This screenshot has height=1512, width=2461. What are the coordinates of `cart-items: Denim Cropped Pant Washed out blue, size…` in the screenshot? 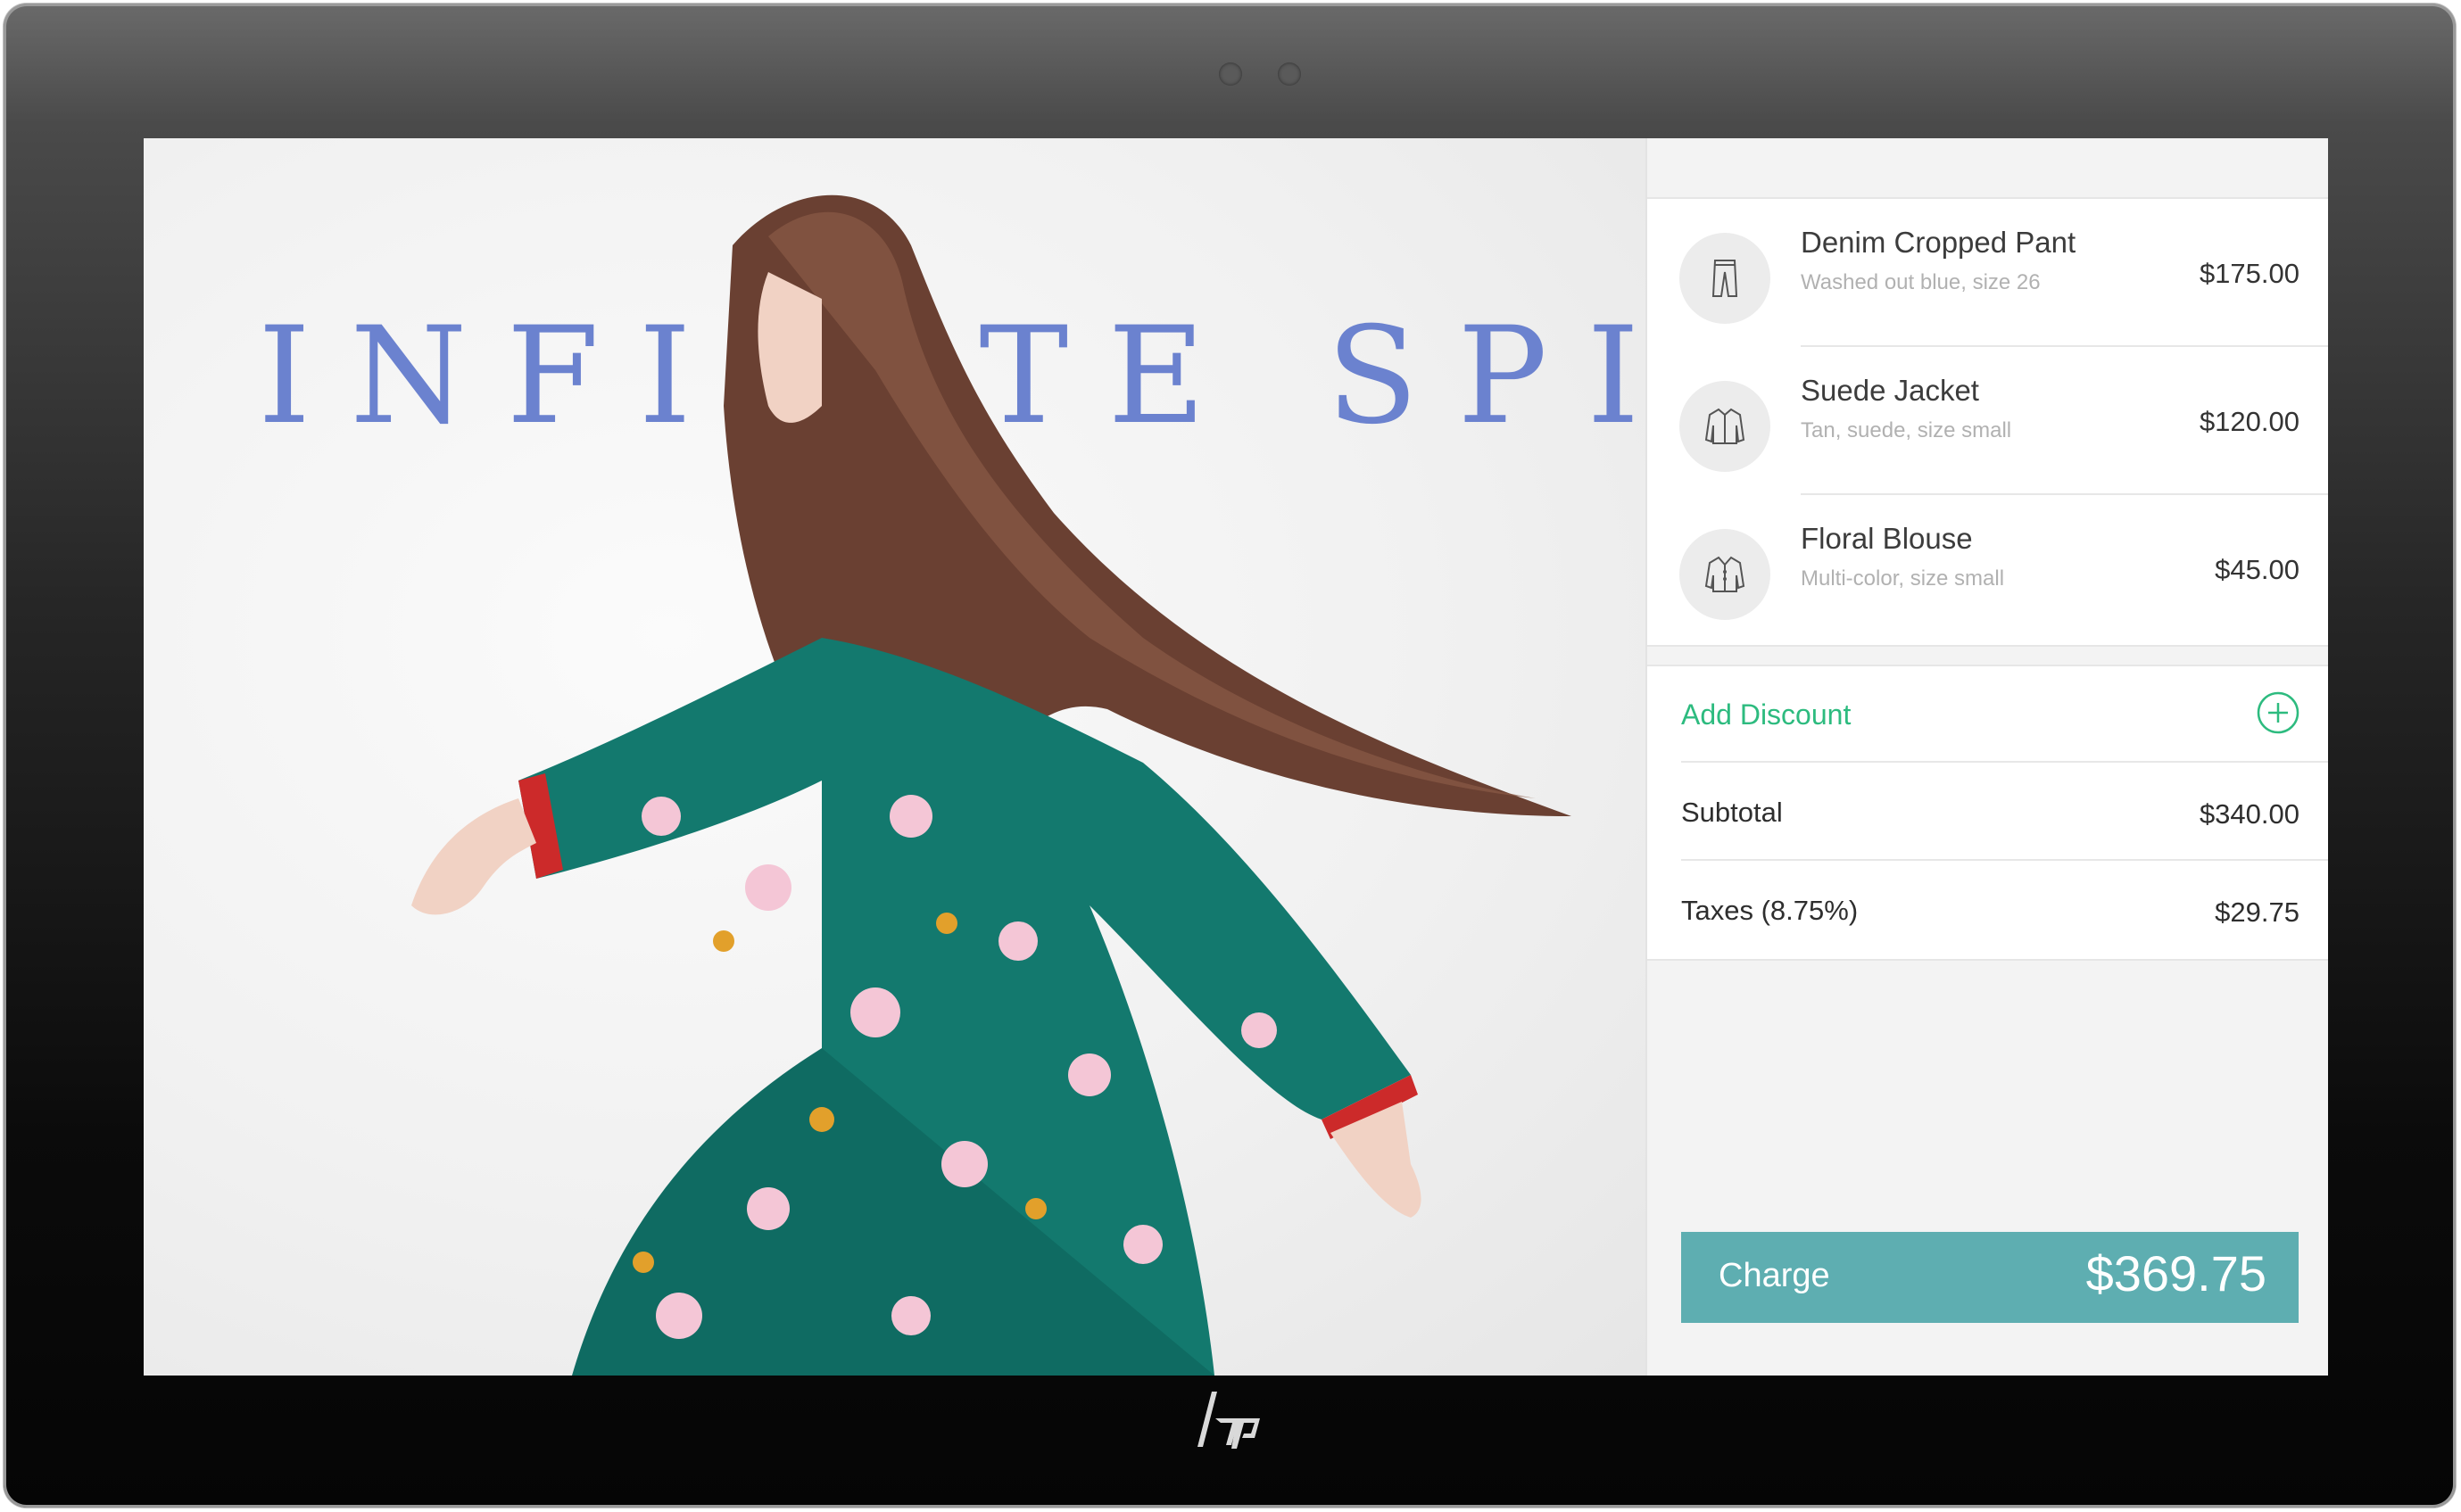 It's located at (1987, 422).